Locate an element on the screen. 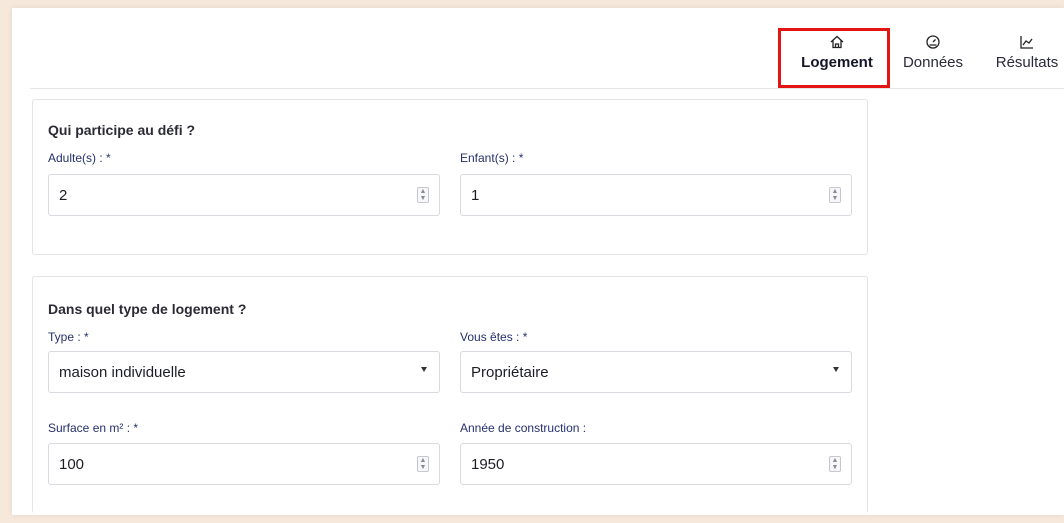 Image resolution: width=1064 pixels, height=523 pixels. housing-title: Dans quel type de logement ? is located at coordinates (147, 309).